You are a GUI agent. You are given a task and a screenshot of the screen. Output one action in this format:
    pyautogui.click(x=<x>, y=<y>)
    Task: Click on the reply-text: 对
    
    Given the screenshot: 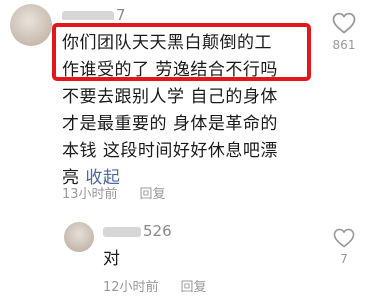 What is the action you would take?
    pyautogui.click(x=111, y=259)
    